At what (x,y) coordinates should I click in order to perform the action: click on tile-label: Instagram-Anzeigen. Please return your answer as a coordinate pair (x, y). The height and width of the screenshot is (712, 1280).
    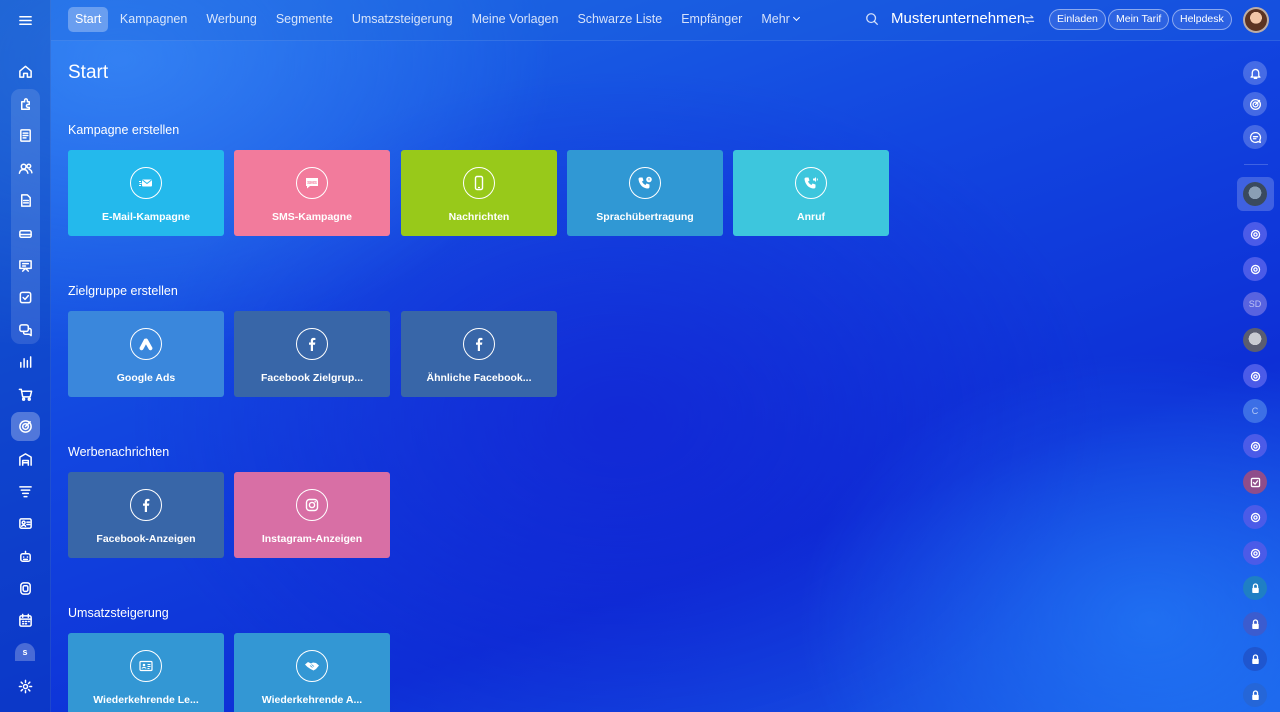
    Looking at the image, I should click on (312, 539).